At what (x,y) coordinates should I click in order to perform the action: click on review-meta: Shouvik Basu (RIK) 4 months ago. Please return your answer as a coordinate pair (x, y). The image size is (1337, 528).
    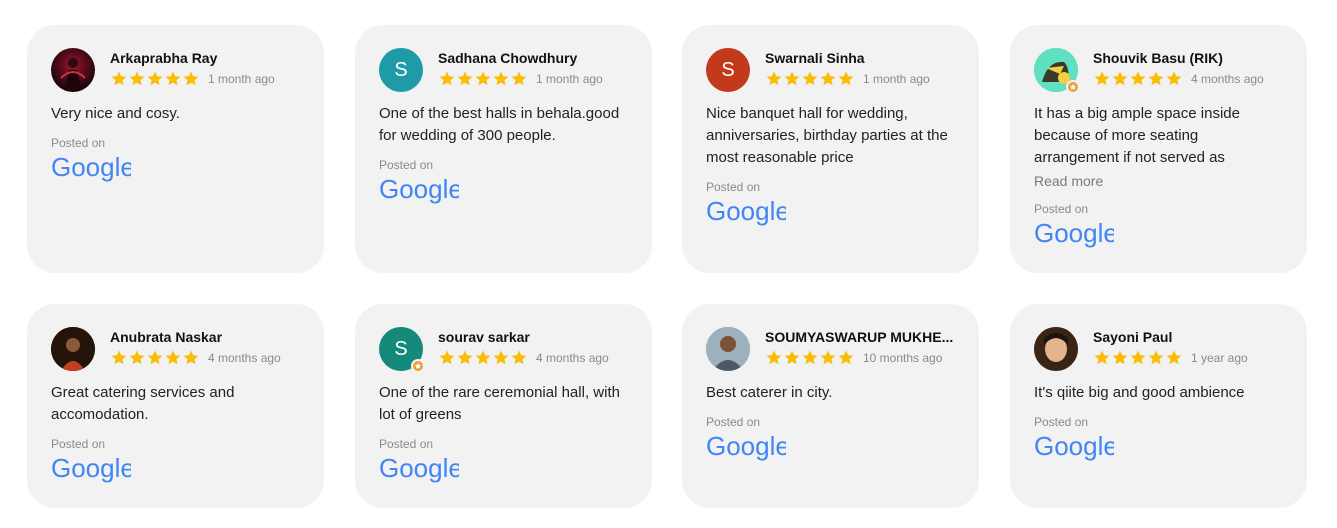
    Looking at the image, I should click on (1188, 68).